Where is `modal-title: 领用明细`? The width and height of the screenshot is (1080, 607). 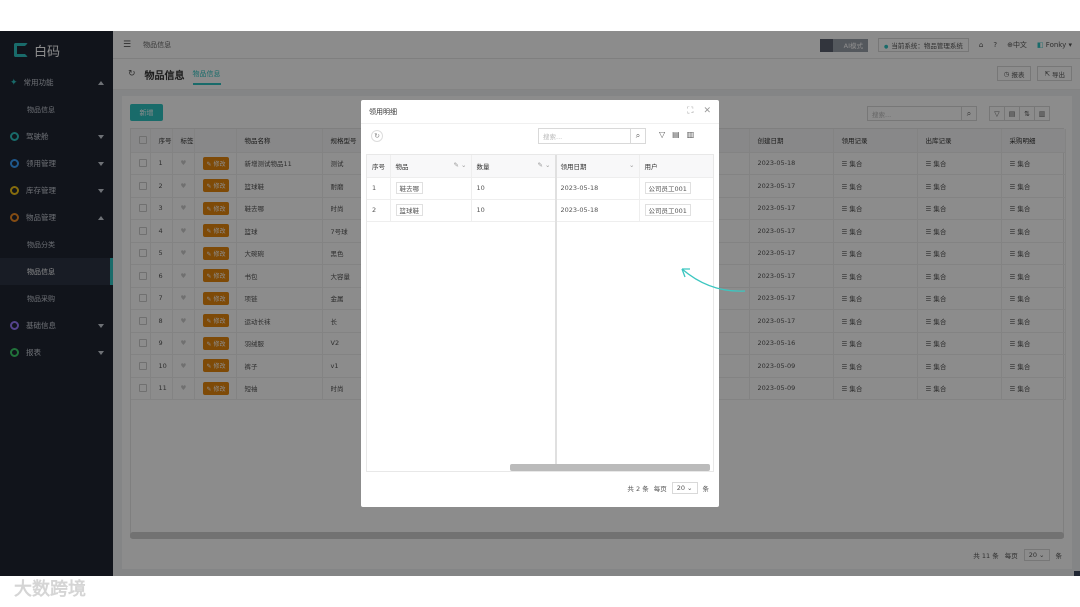 modal-title: 领用明细 is located at coordinates (540, 112).